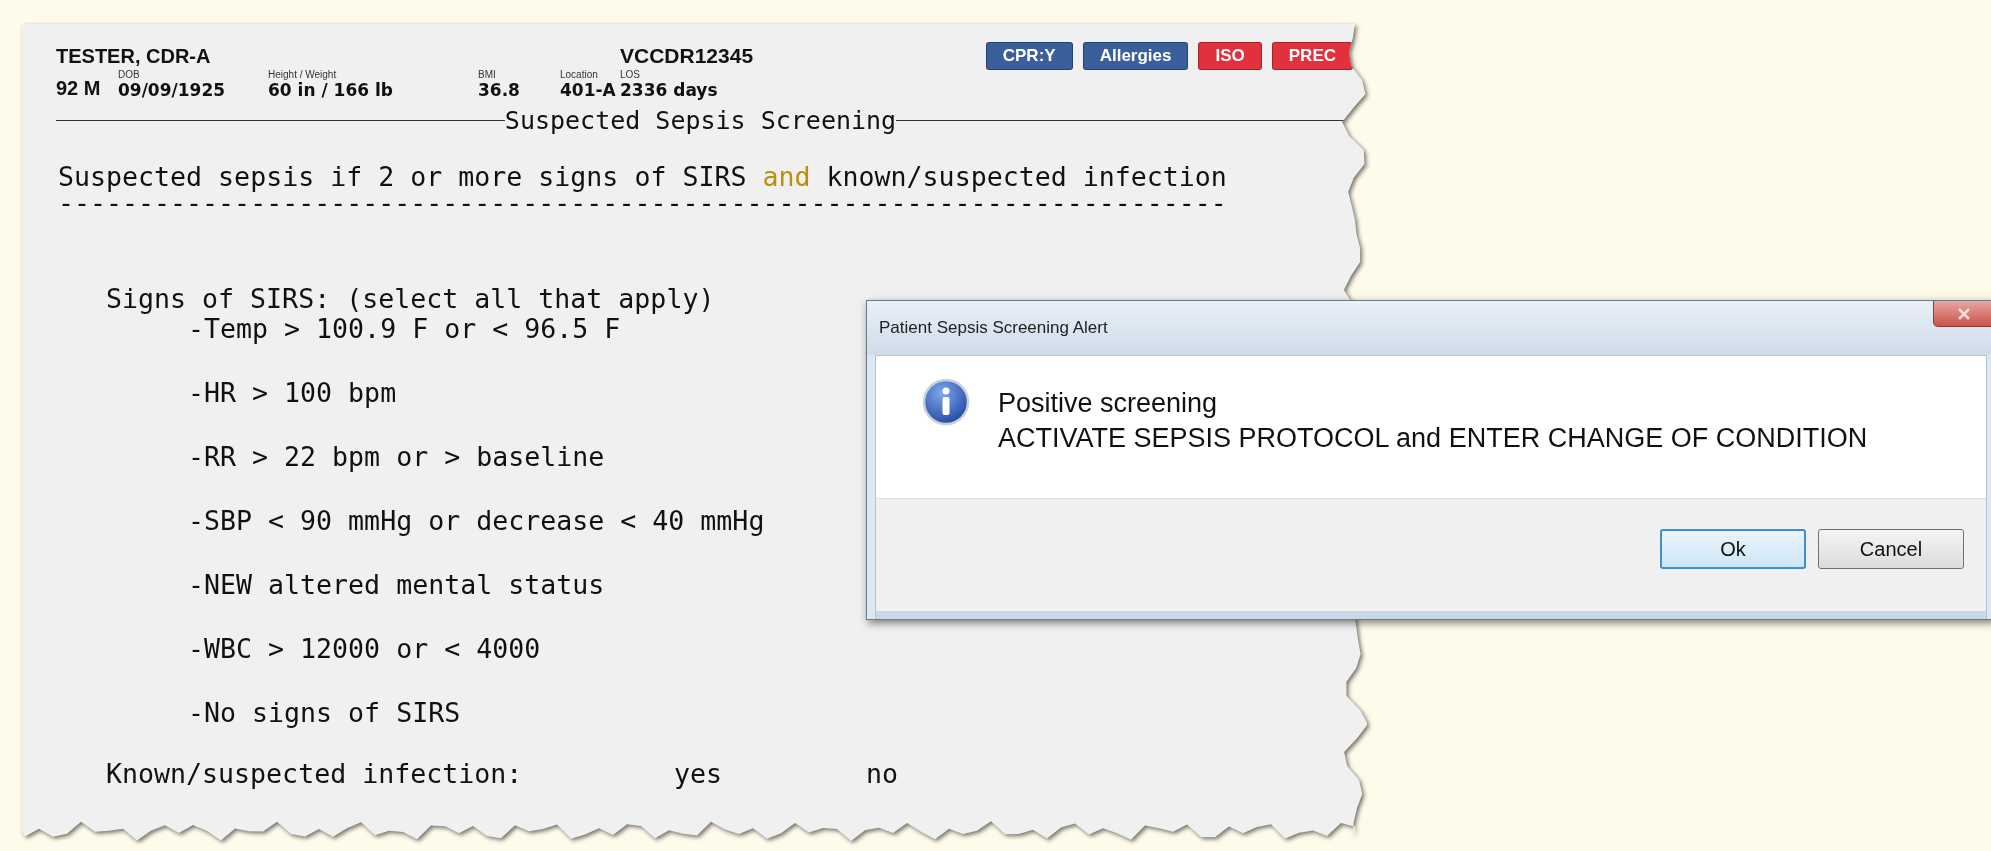 This screenshot has height=851, width=1991. I want to click on field-value: 09/09/1925, so click(172, 90).